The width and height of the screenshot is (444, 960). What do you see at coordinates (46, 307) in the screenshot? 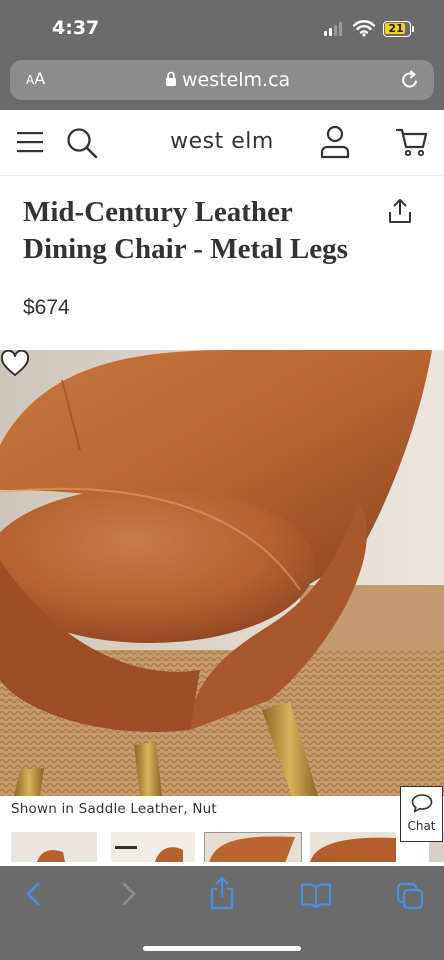
I see `product-price: $674` at bounding box center [46, 307].